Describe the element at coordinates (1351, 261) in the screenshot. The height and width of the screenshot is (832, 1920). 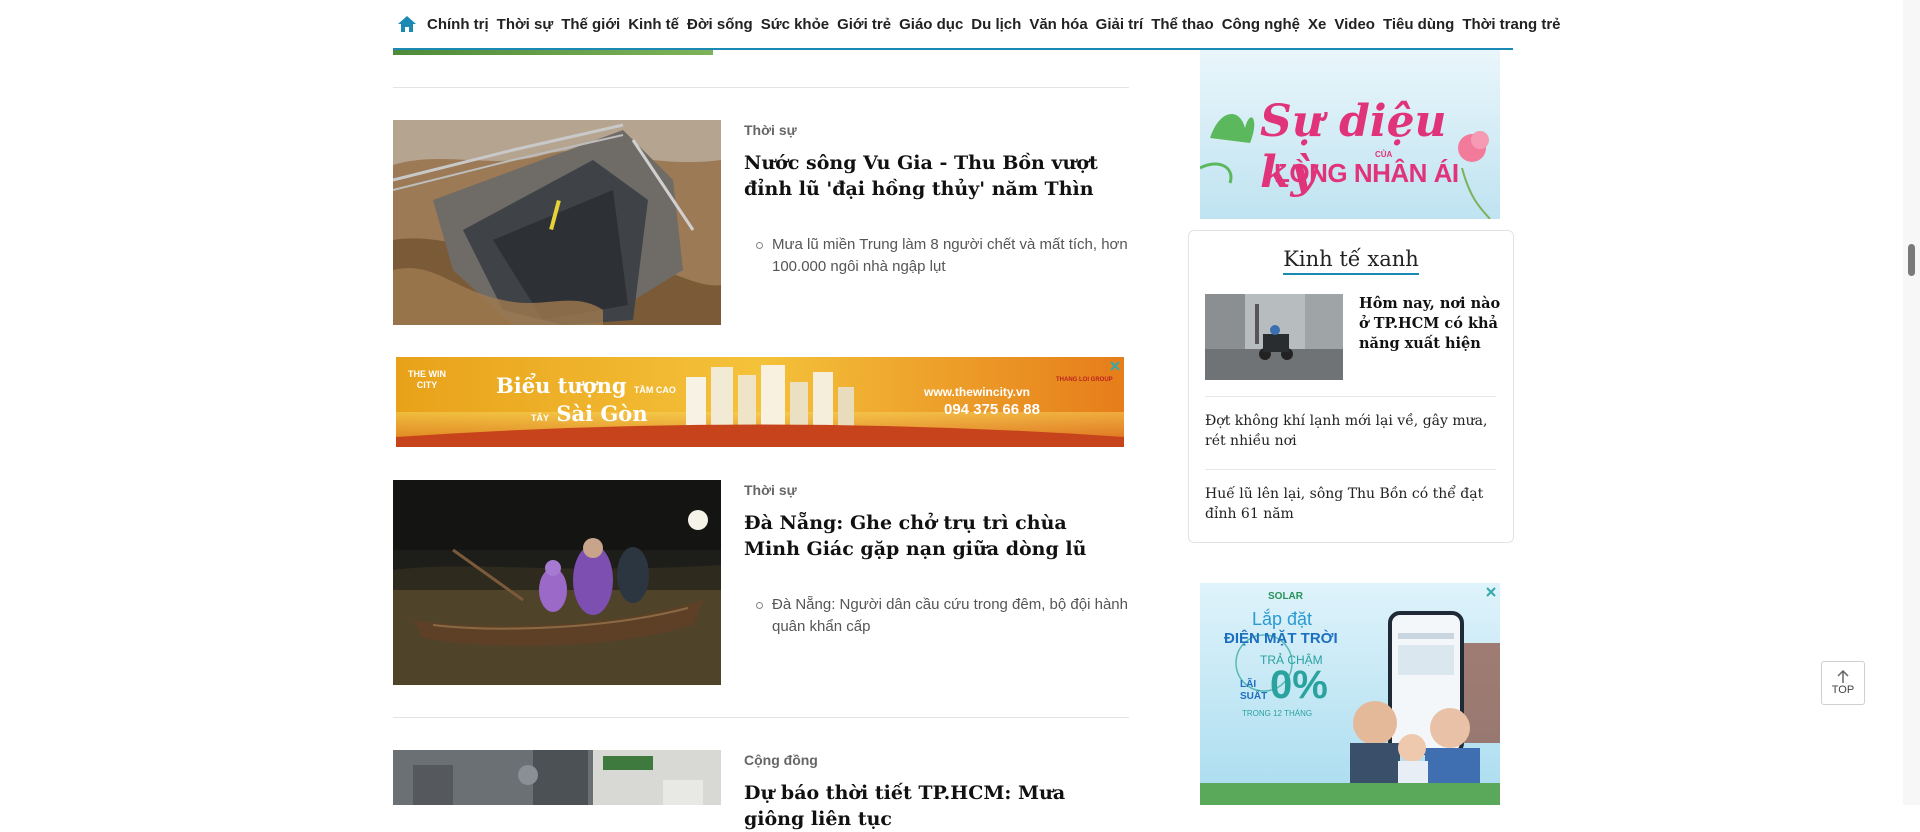
I see `section-title: Kinh tế xanh` at that location.